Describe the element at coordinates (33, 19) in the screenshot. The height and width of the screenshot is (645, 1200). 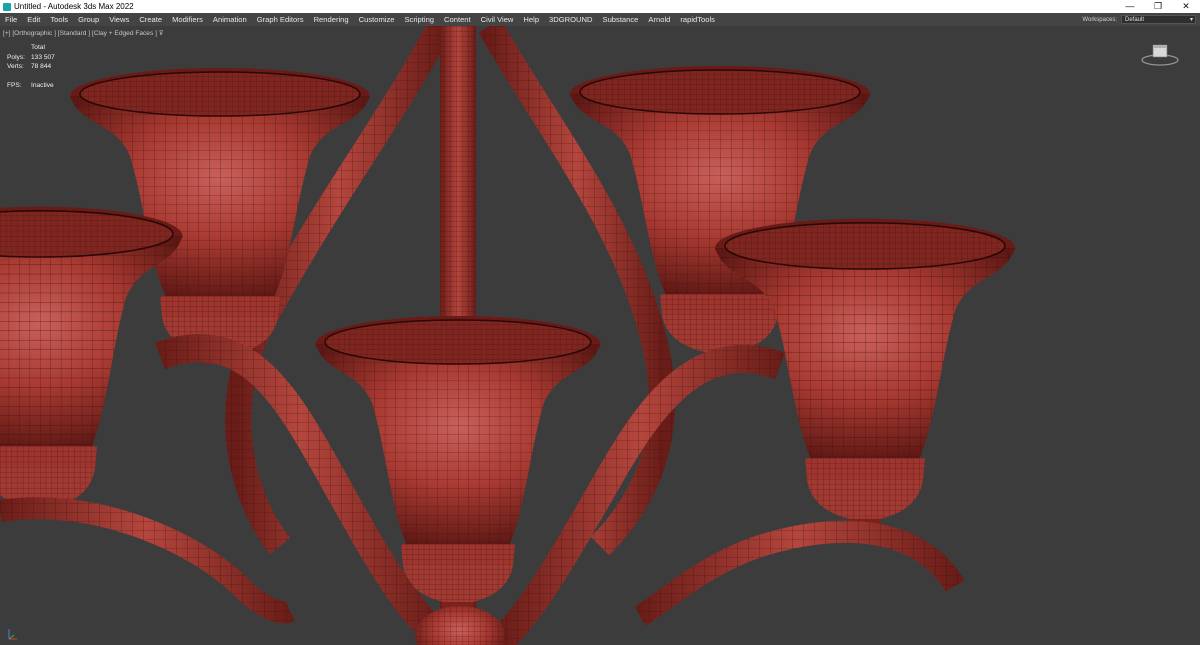
I see `menu-edit: Edit` at that location.